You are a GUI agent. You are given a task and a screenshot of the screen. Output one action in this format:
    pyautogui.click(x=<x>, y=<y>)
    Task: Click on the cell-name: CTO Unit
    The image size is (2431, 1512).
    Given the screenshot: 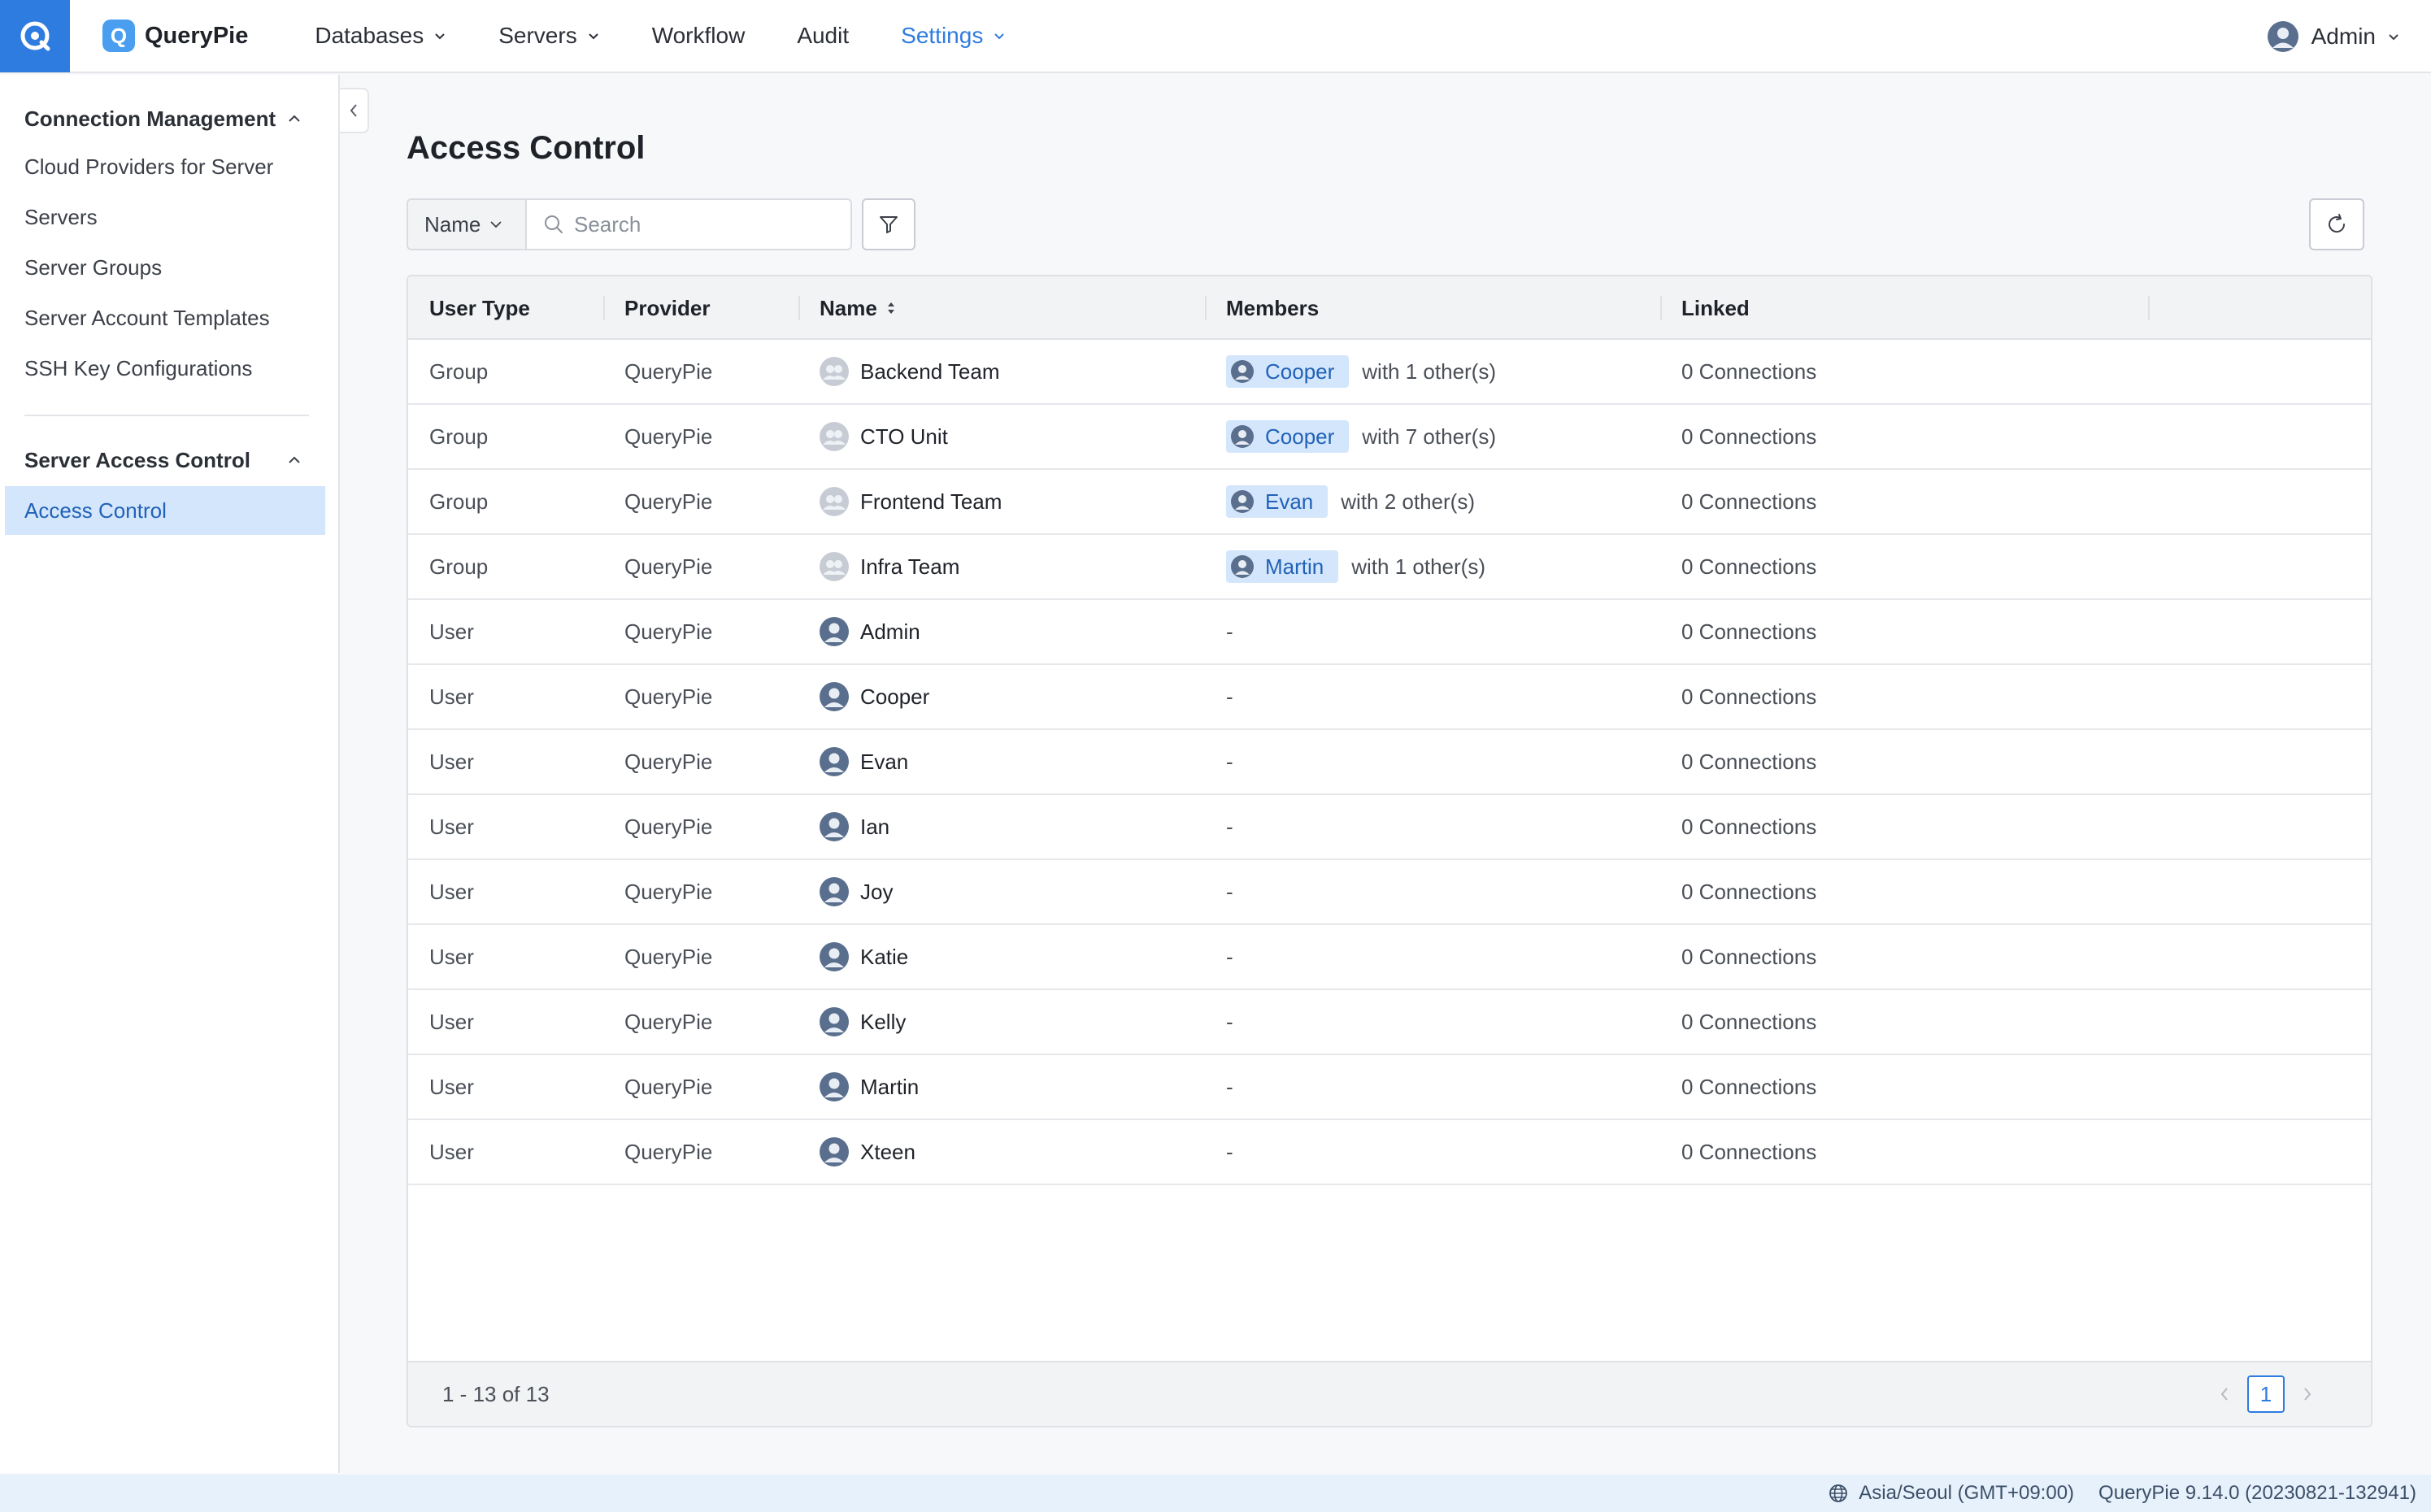 What is the action you would take?
    pyautogui.click(x=884, y=437)
    